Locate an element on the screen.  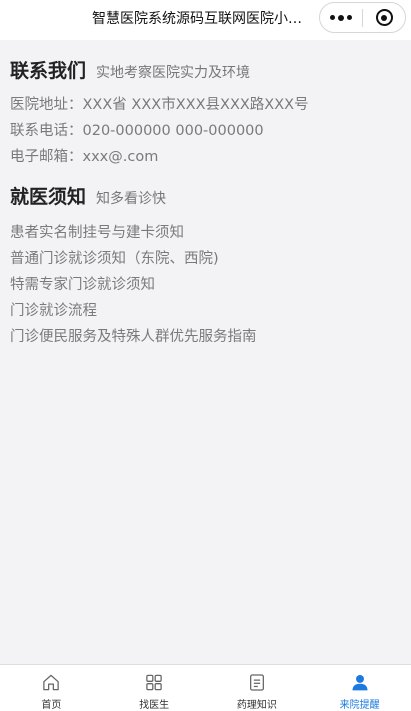
more-options-button is located at coordinates (341, 17).